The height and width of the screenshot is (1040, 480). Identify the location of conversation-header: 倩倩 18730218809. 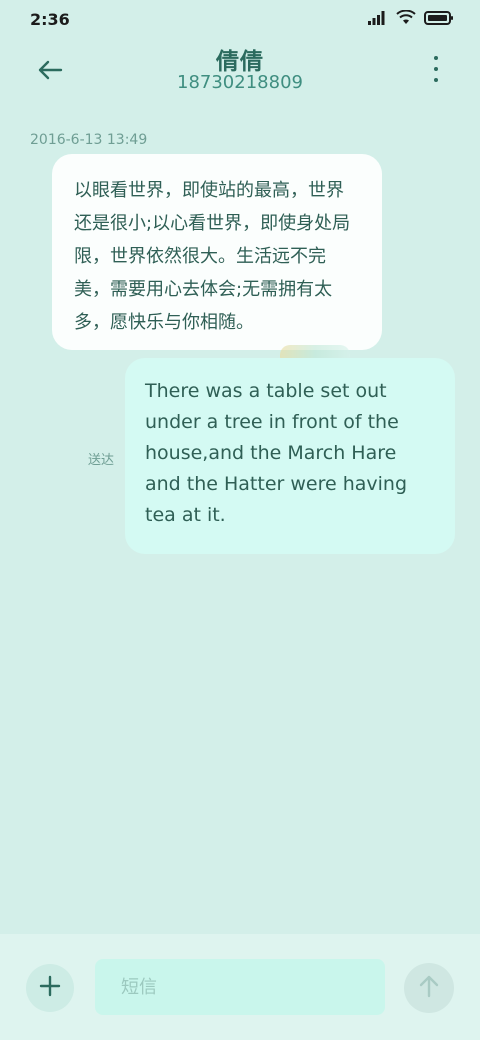
(240, 72).